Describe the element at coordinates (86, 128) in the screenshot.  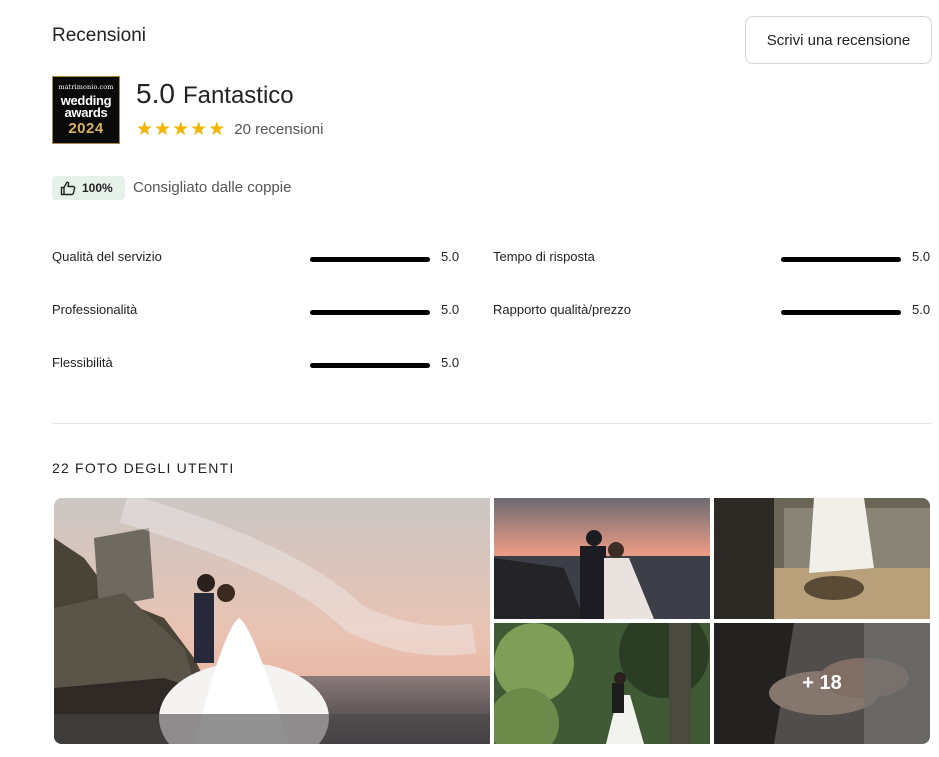
I see `award-year: 2024` at that location.